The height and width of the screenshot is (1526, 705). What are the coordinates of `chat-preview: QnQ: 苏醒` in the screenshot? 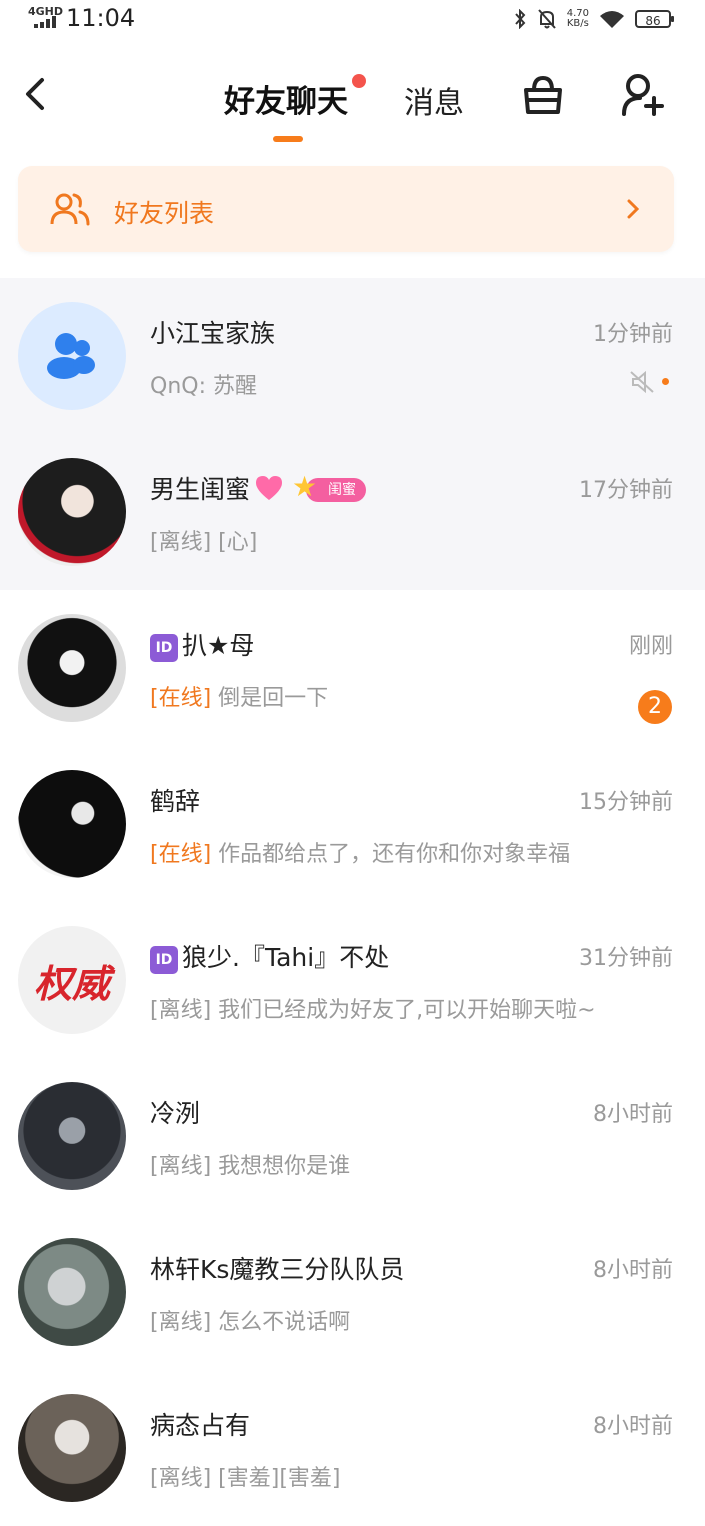 It's located at (203, 386).